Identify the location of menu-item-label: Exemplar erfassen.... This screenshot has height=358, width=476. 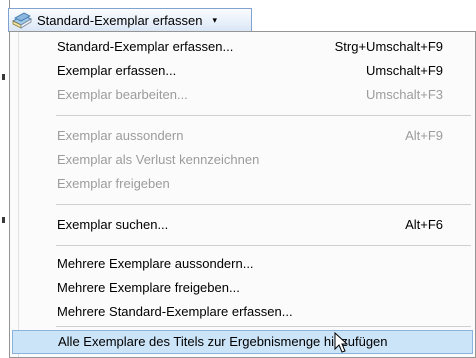
(117, 70).